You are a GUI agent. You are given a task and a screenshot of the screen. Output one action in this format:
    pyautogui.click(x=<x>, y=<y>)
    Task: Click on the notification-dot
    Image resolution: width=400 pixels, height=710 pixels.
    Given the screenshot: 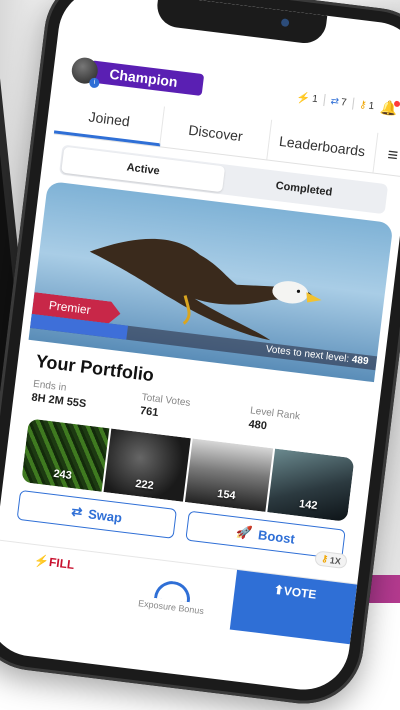 What is the action you would take?
    pyautogui.click(x=396, y=103)
    